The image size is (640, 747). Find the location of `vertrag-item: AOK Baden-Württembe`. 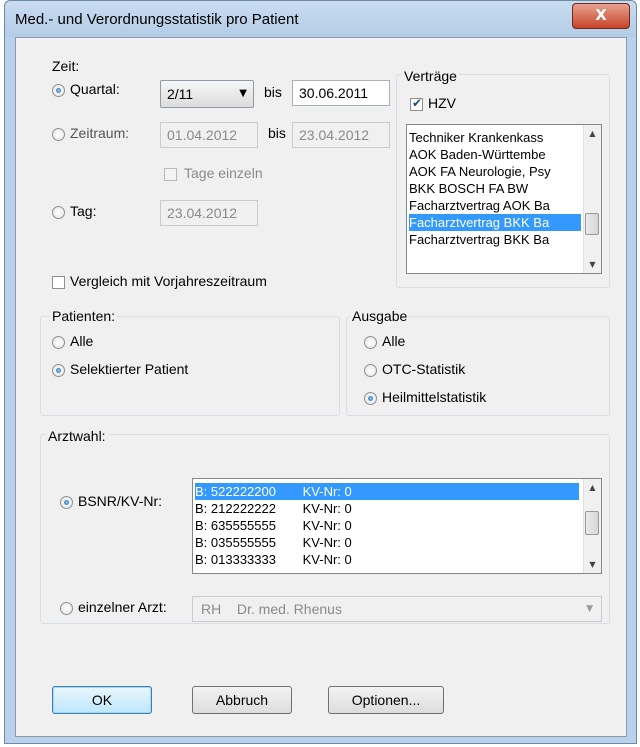

vertrag-item: AOK Baden-Württembe is located at coordinates (495, 154).